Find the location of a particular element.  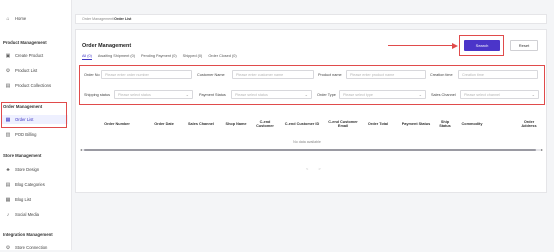

order-no-input: Please enter order number is located at coordinates (146, 74).